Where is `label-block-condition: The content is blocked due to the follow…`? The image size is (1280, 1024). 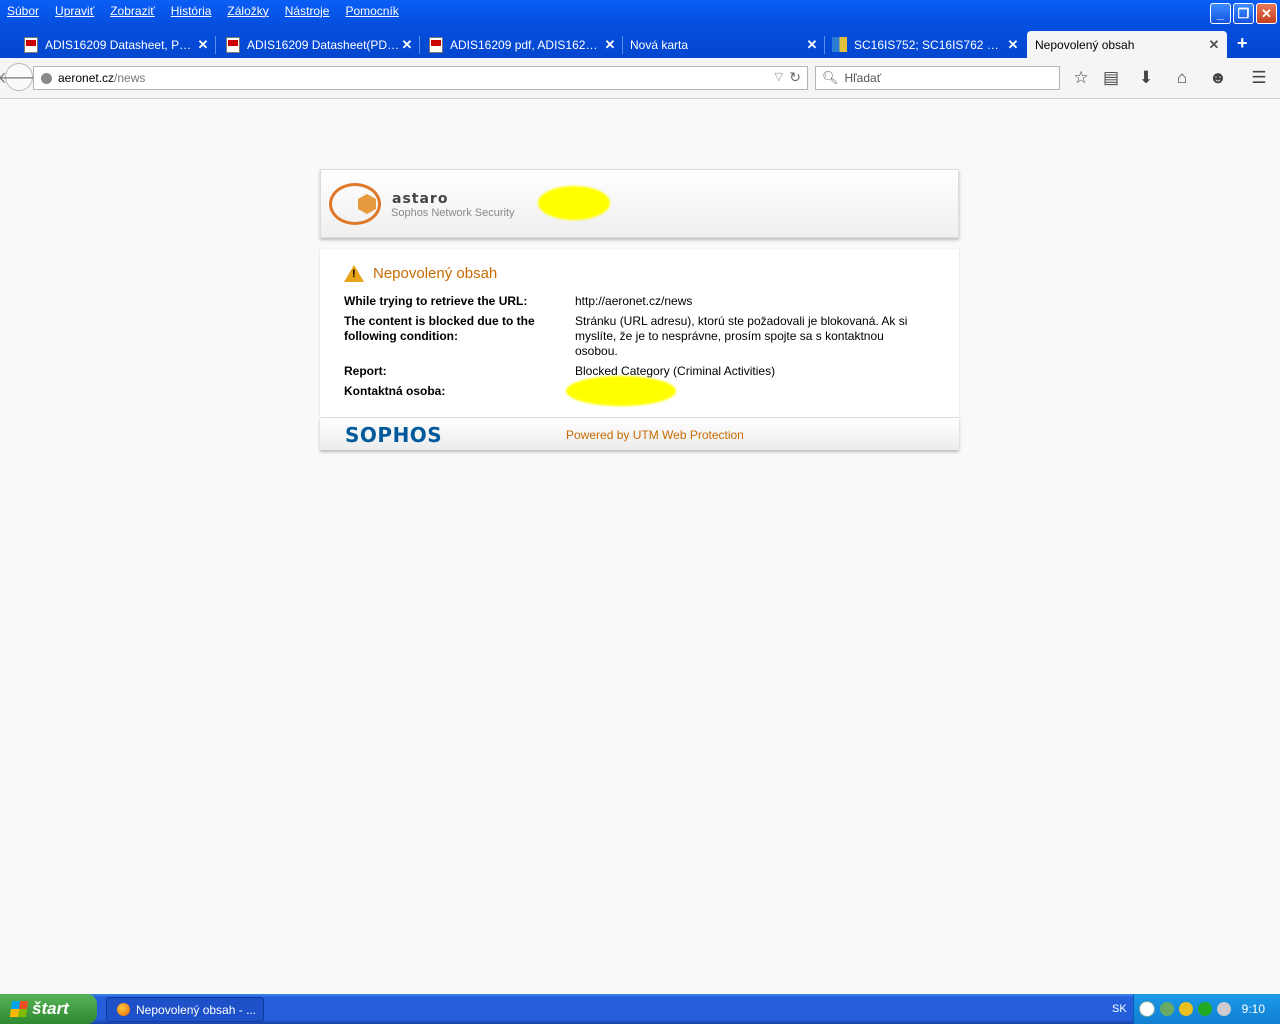
label-block-condition: The content is blocked due to the follow… is located at coordinates (439, 328).